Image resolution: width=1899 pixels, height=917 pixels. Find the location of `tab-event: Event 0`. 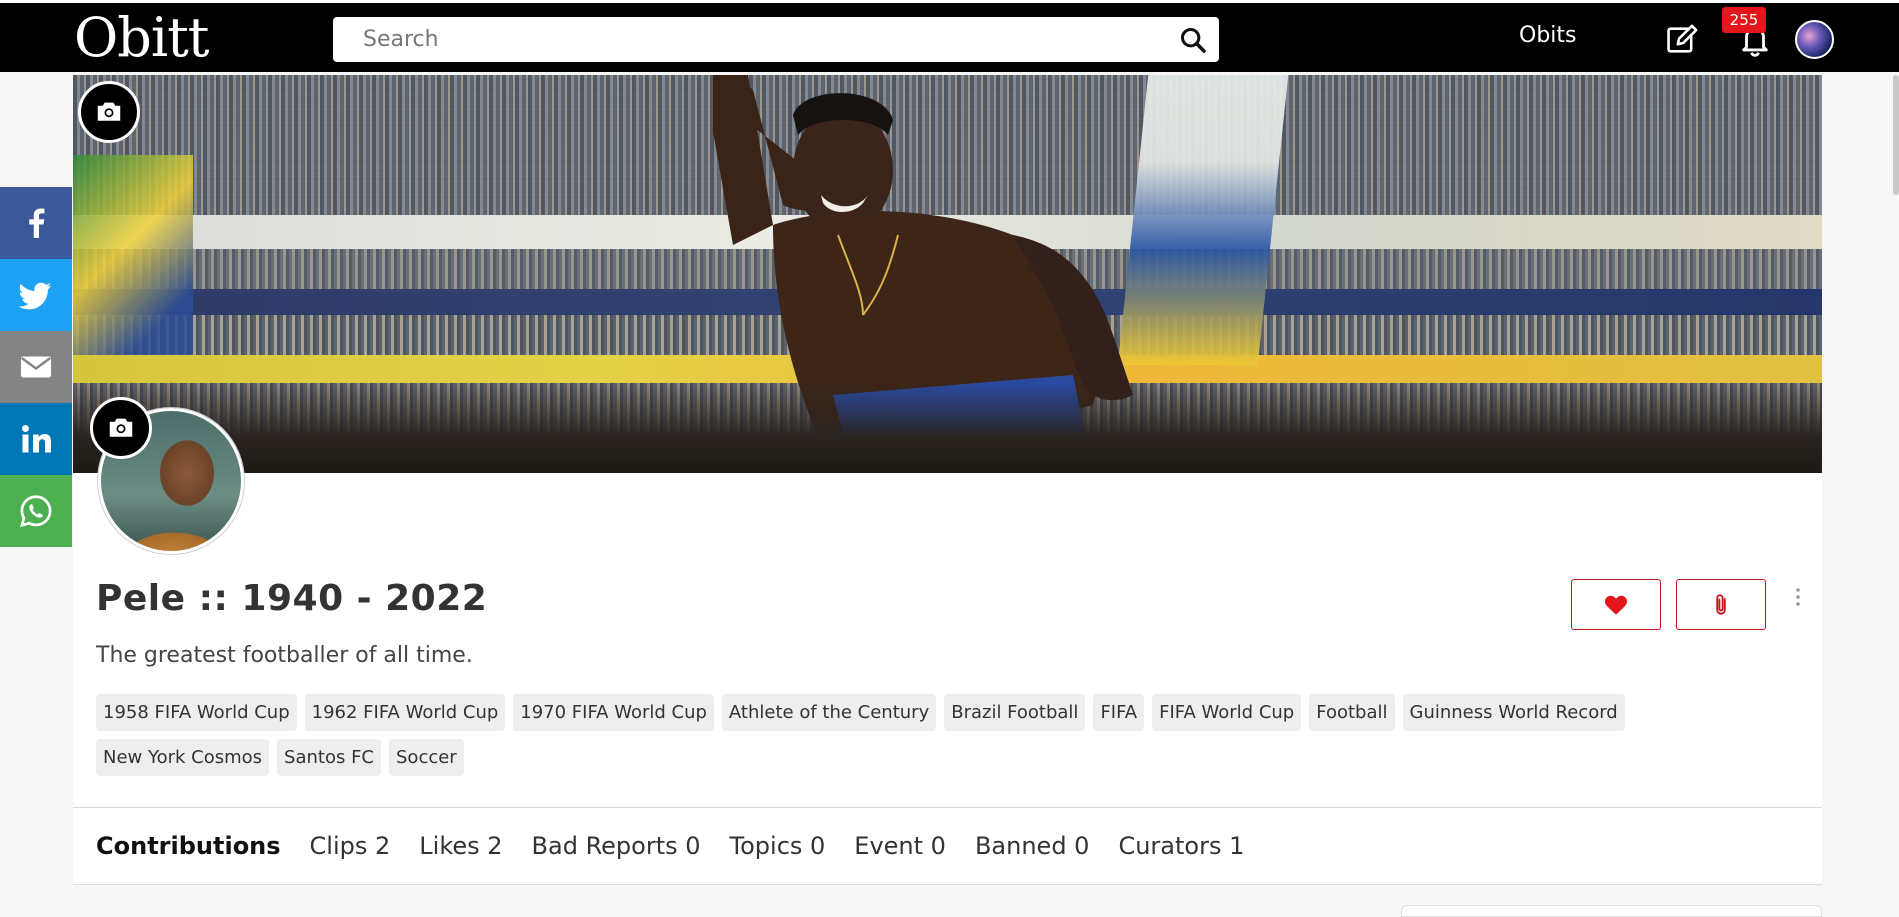

tab-event: Event 0 is located at coordinates (900, 846).